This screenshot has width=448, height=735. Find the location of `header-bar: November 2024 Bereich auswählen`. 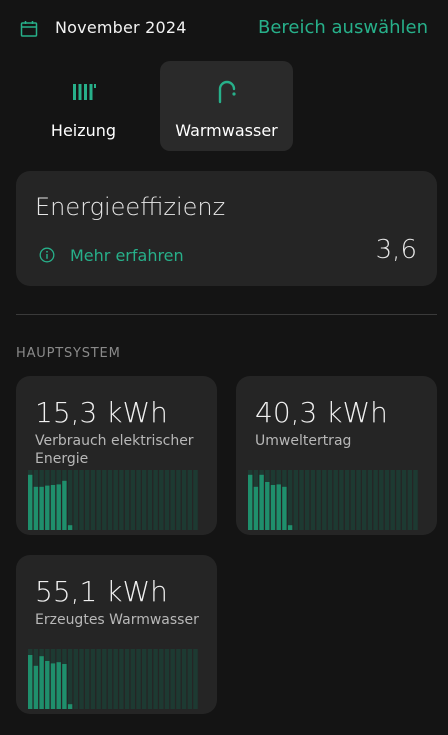

header-bar: November 2024 Bereich auswählen is located at coordinates (224, 30).